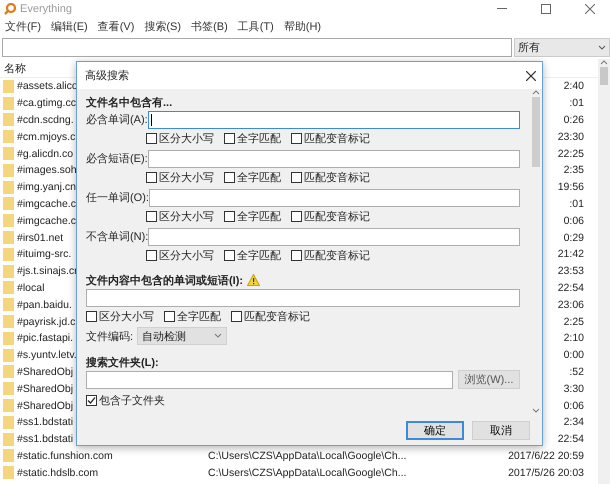 The height and width of the screenshot is (484, 610). I want to click on warning-icon, so click(253, 280).